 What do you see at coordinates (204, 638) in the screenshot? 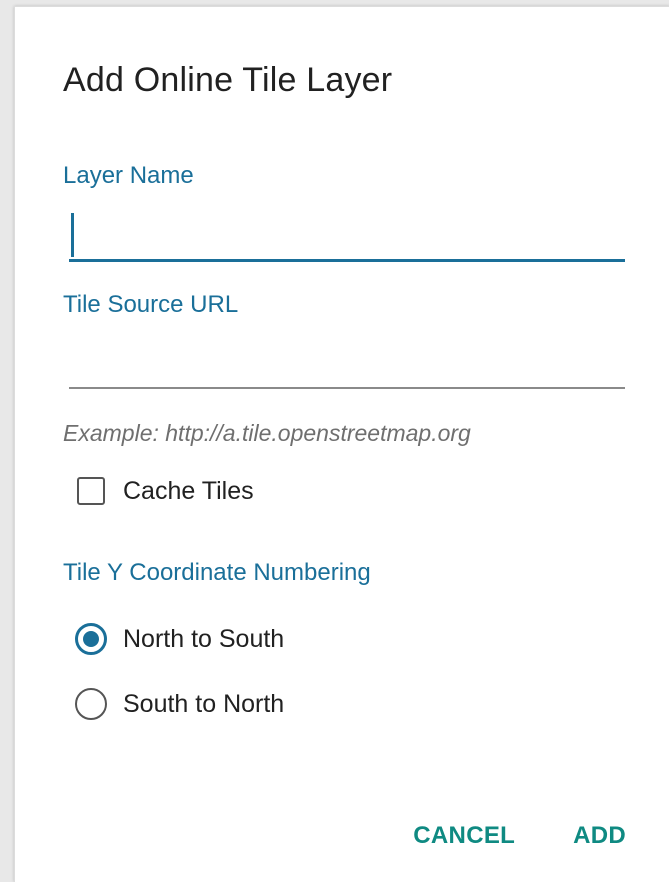
I see `radio-north-to-south-label: North to South` at bounding box center [204, 638].